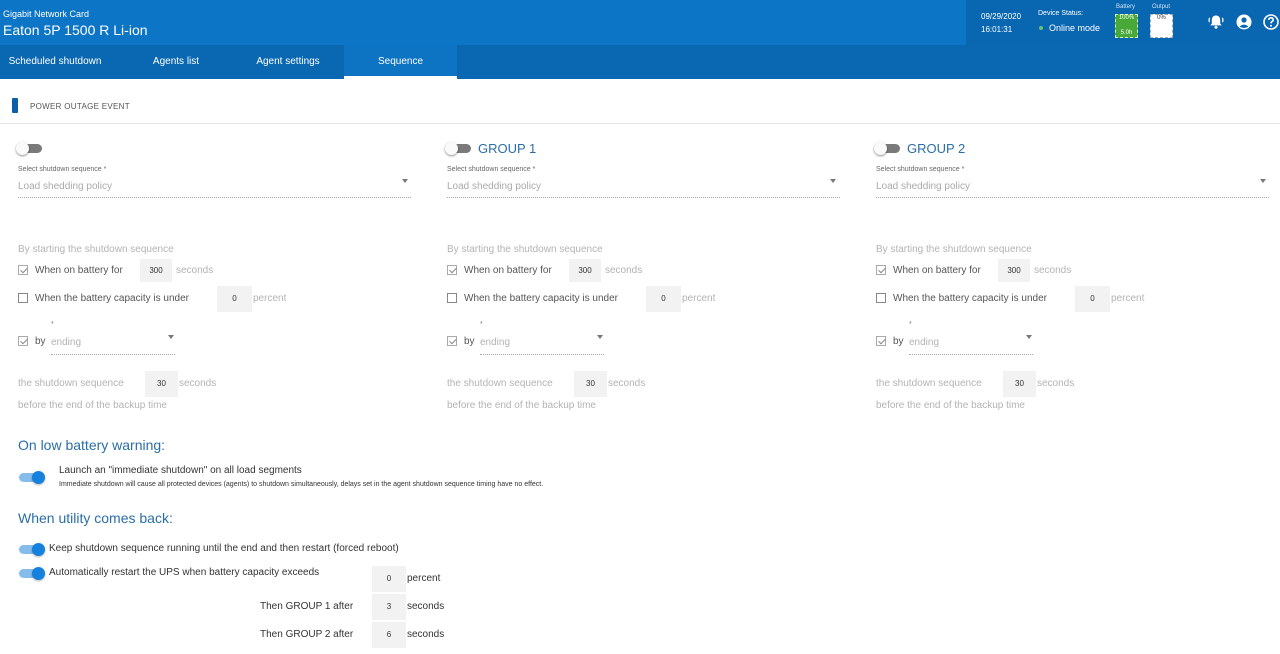 The height and width of the screenshot is (654, 1280). What do you see at coordinates (270, 298) in the screenshot?
I see `group-0-capacity-unit: percent` at bounding box center [270, 298].